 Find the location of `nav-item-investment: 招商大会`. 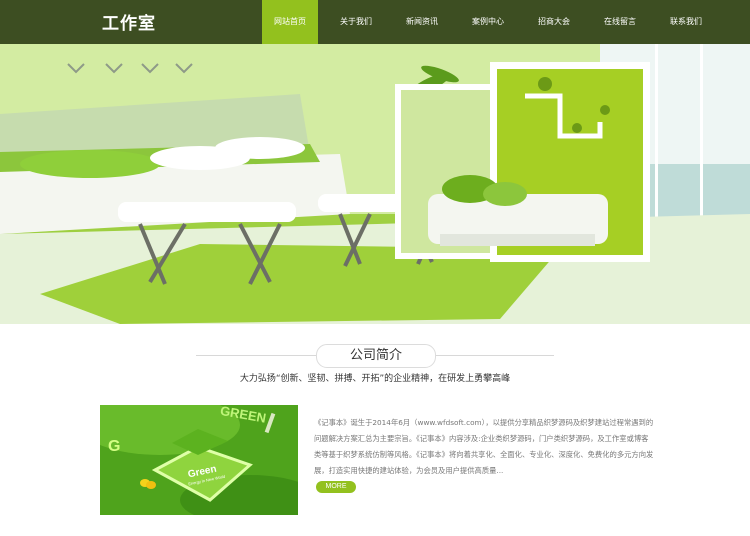

nav-item-investment: 招商大会 is located at coordinates (554, 22).